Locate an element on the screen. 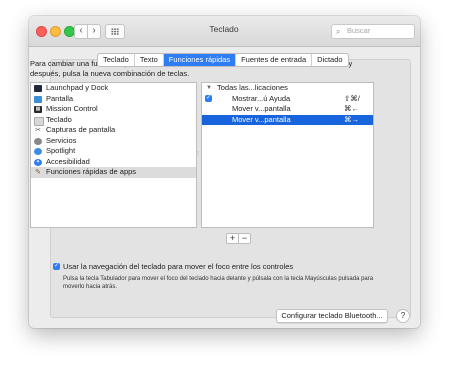 This screenshot has height=370, width=450. tab-texto: Texto is located at coordinates (149, 60).